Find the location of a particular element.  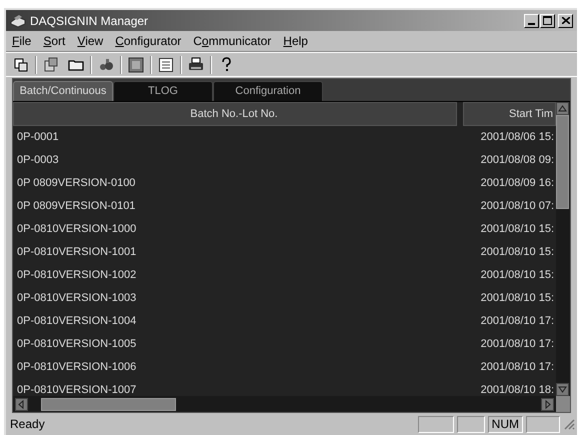

table-cell-text: 2001/08/10 18: is located at coordinates (517, 389).